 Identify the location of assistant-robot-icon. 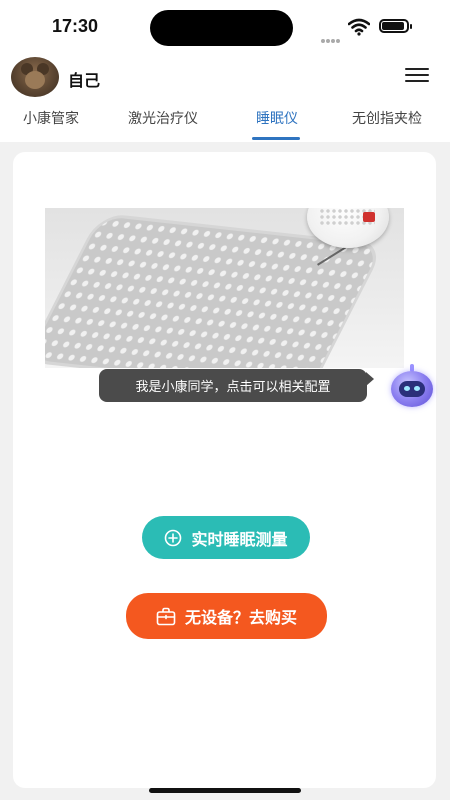
(412, 387).